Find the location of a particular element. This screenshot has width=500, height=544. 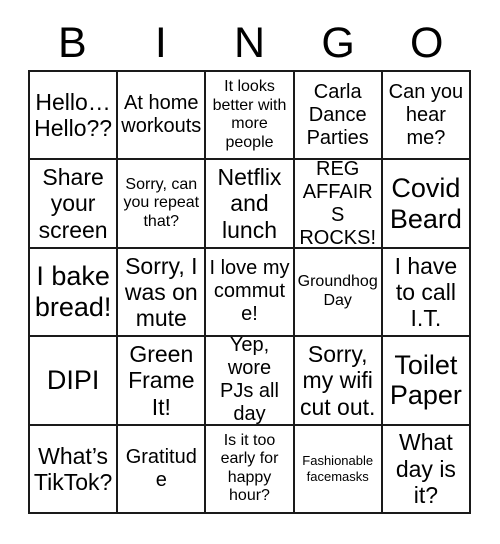

bingo-cell-label: At home workouts is located at coordinates (161, 115).